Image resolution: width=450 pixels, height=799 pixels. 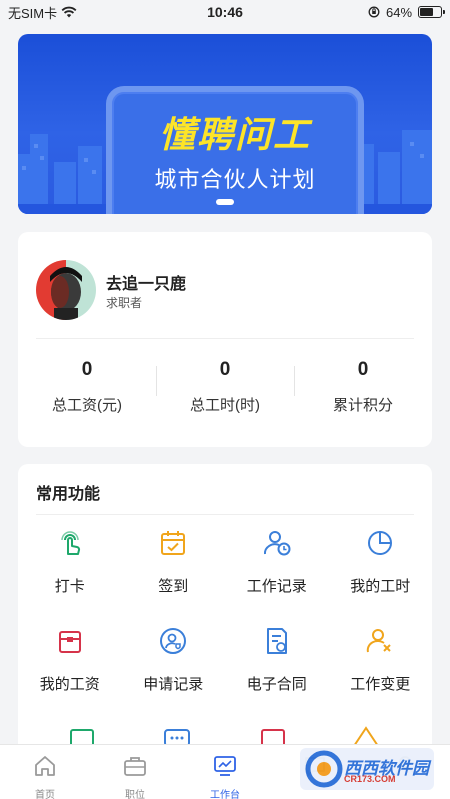 I want to click on function-clock-in: 打卡, so click(x=70, y=564).